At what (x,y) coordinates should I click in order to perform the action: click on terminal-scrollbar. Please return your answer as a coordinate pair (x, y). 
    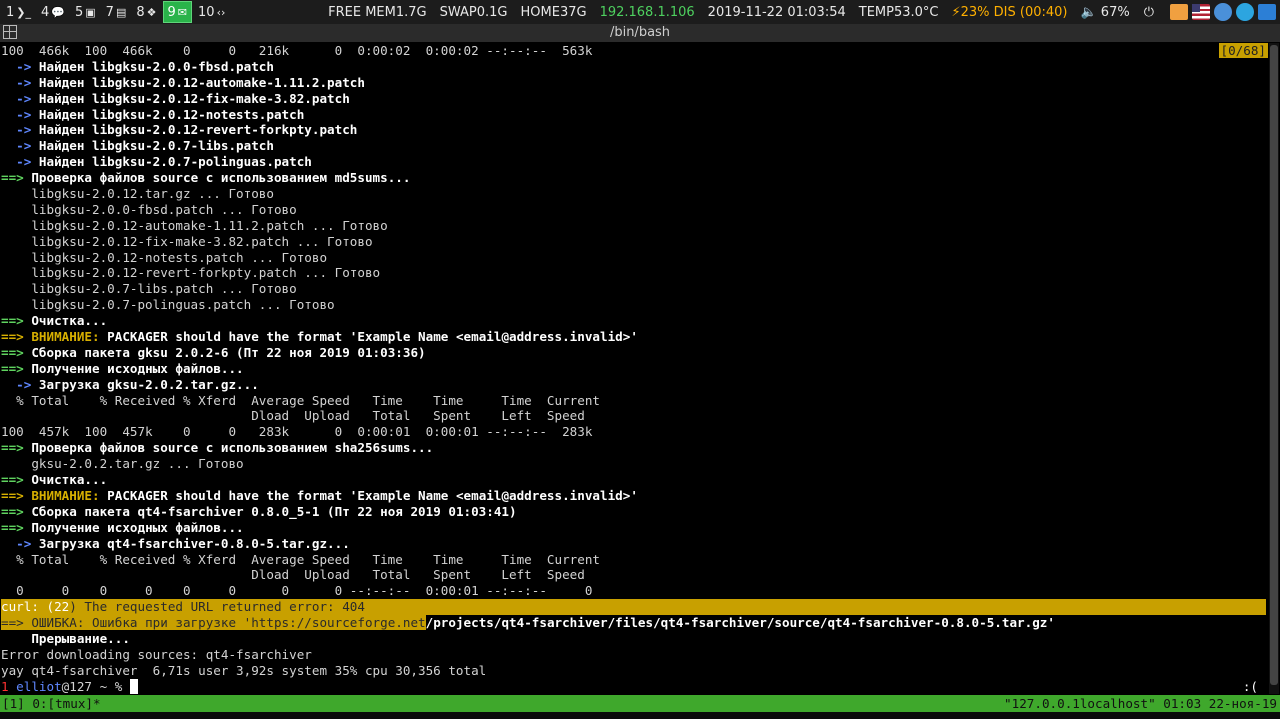
    Looking at the image, I should click on (1274, 368).